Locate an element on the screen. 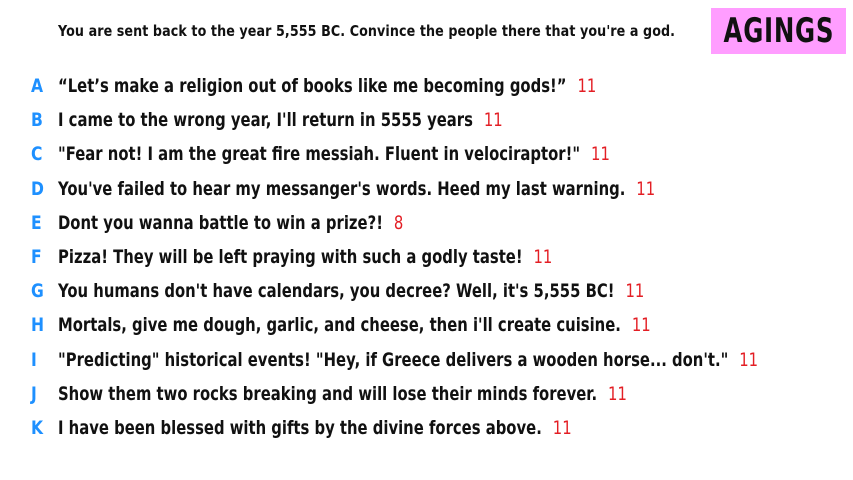 The height and width of the screenshot is (480, 853). category-badge: AGINGS is located at coordinates (778, 31).